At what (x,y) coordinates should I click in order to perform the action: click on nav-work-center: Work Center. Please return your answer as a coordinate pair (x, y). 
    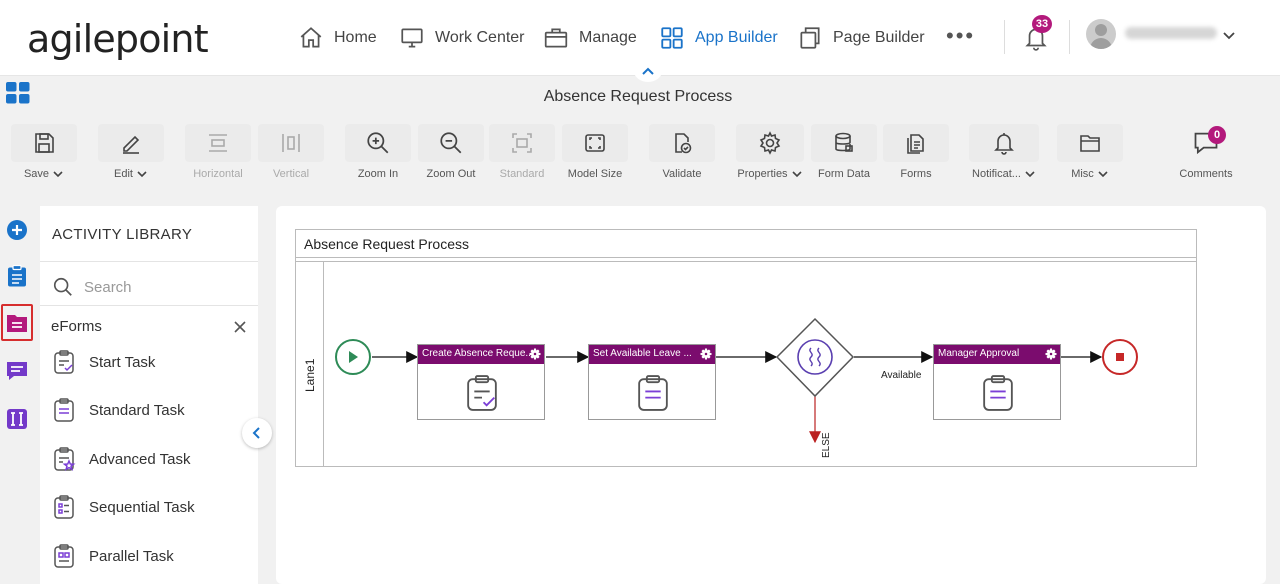
    Looking at the image, I should click on (462, 38).